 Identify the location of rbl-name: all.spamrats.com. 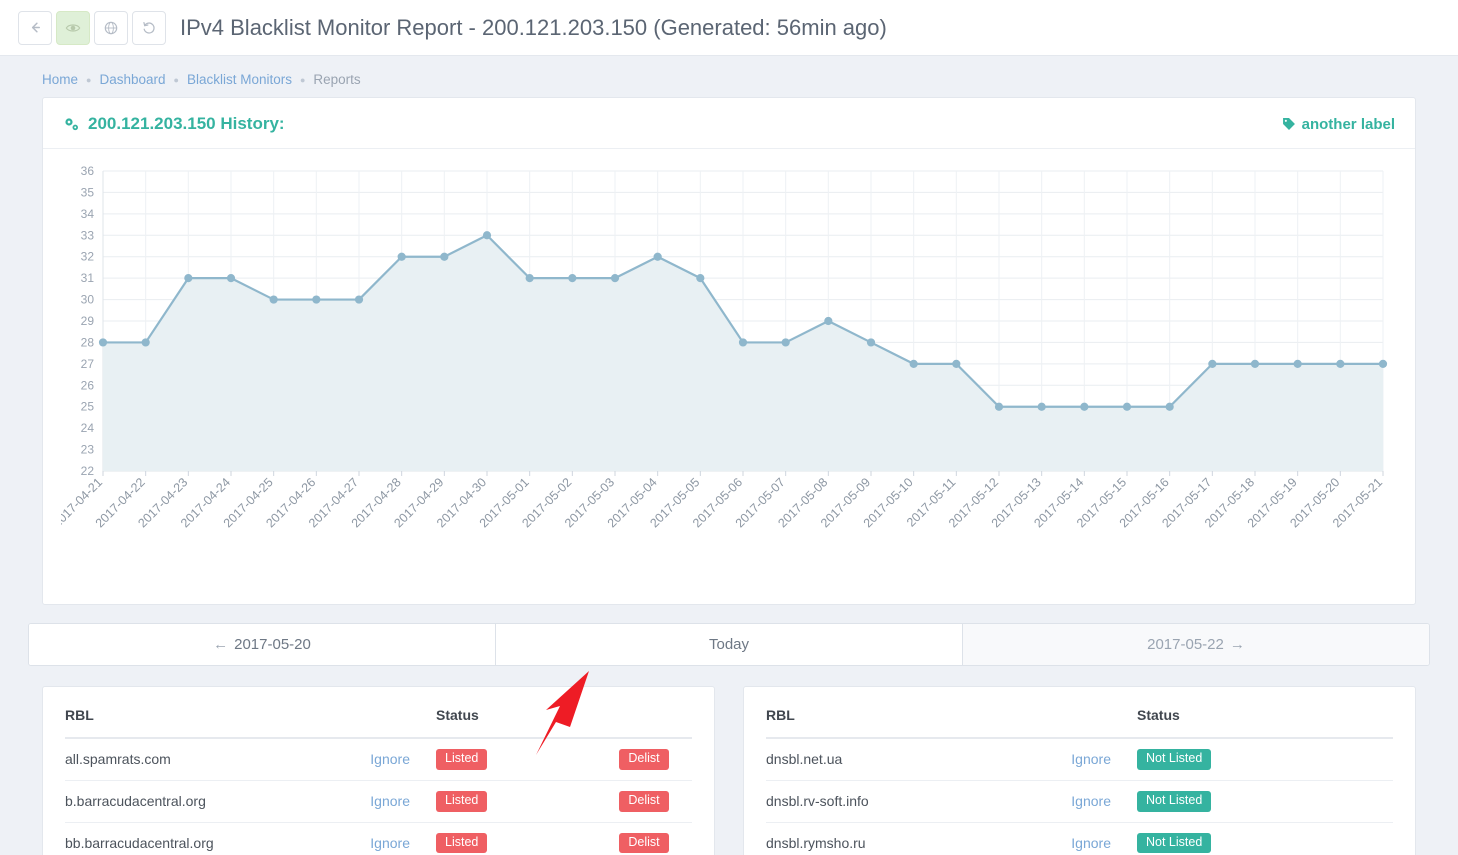
(185, 759).